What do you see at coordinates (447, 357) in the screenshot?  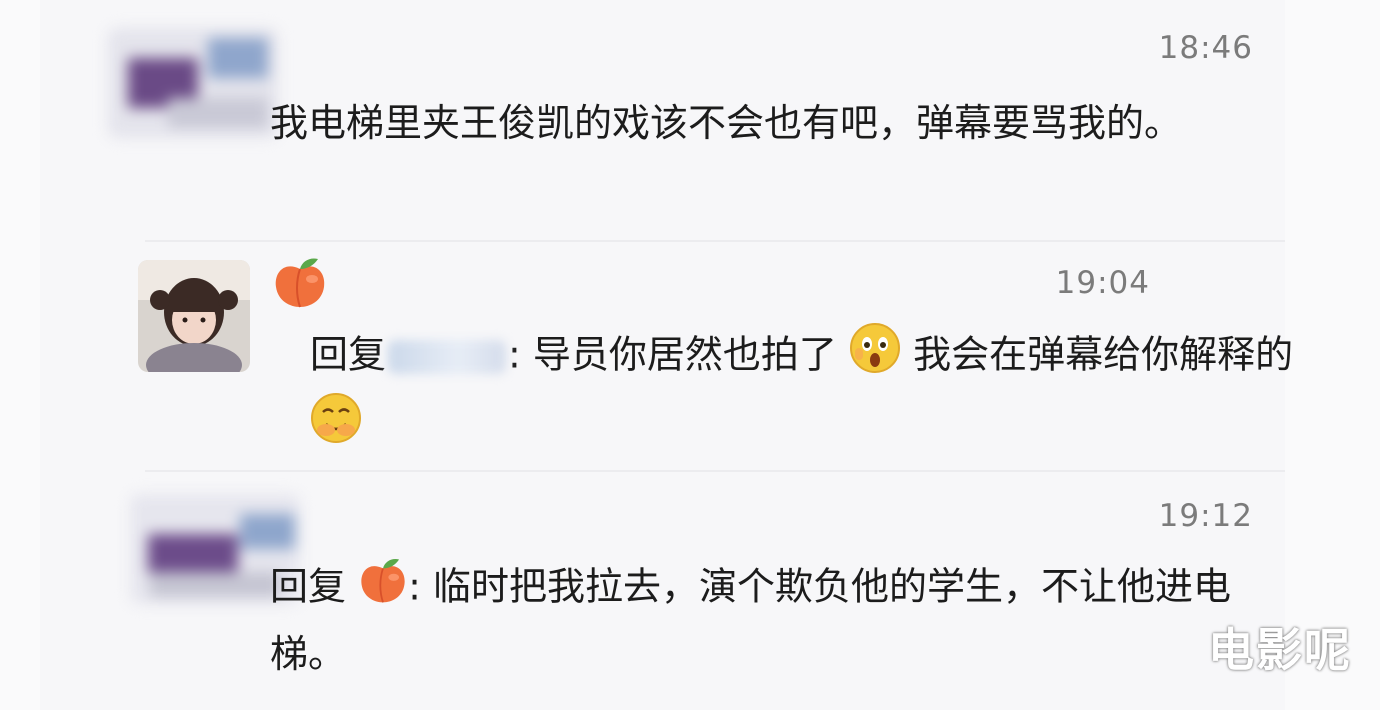 I see `blurred-username` at bounding box center [447, 357].